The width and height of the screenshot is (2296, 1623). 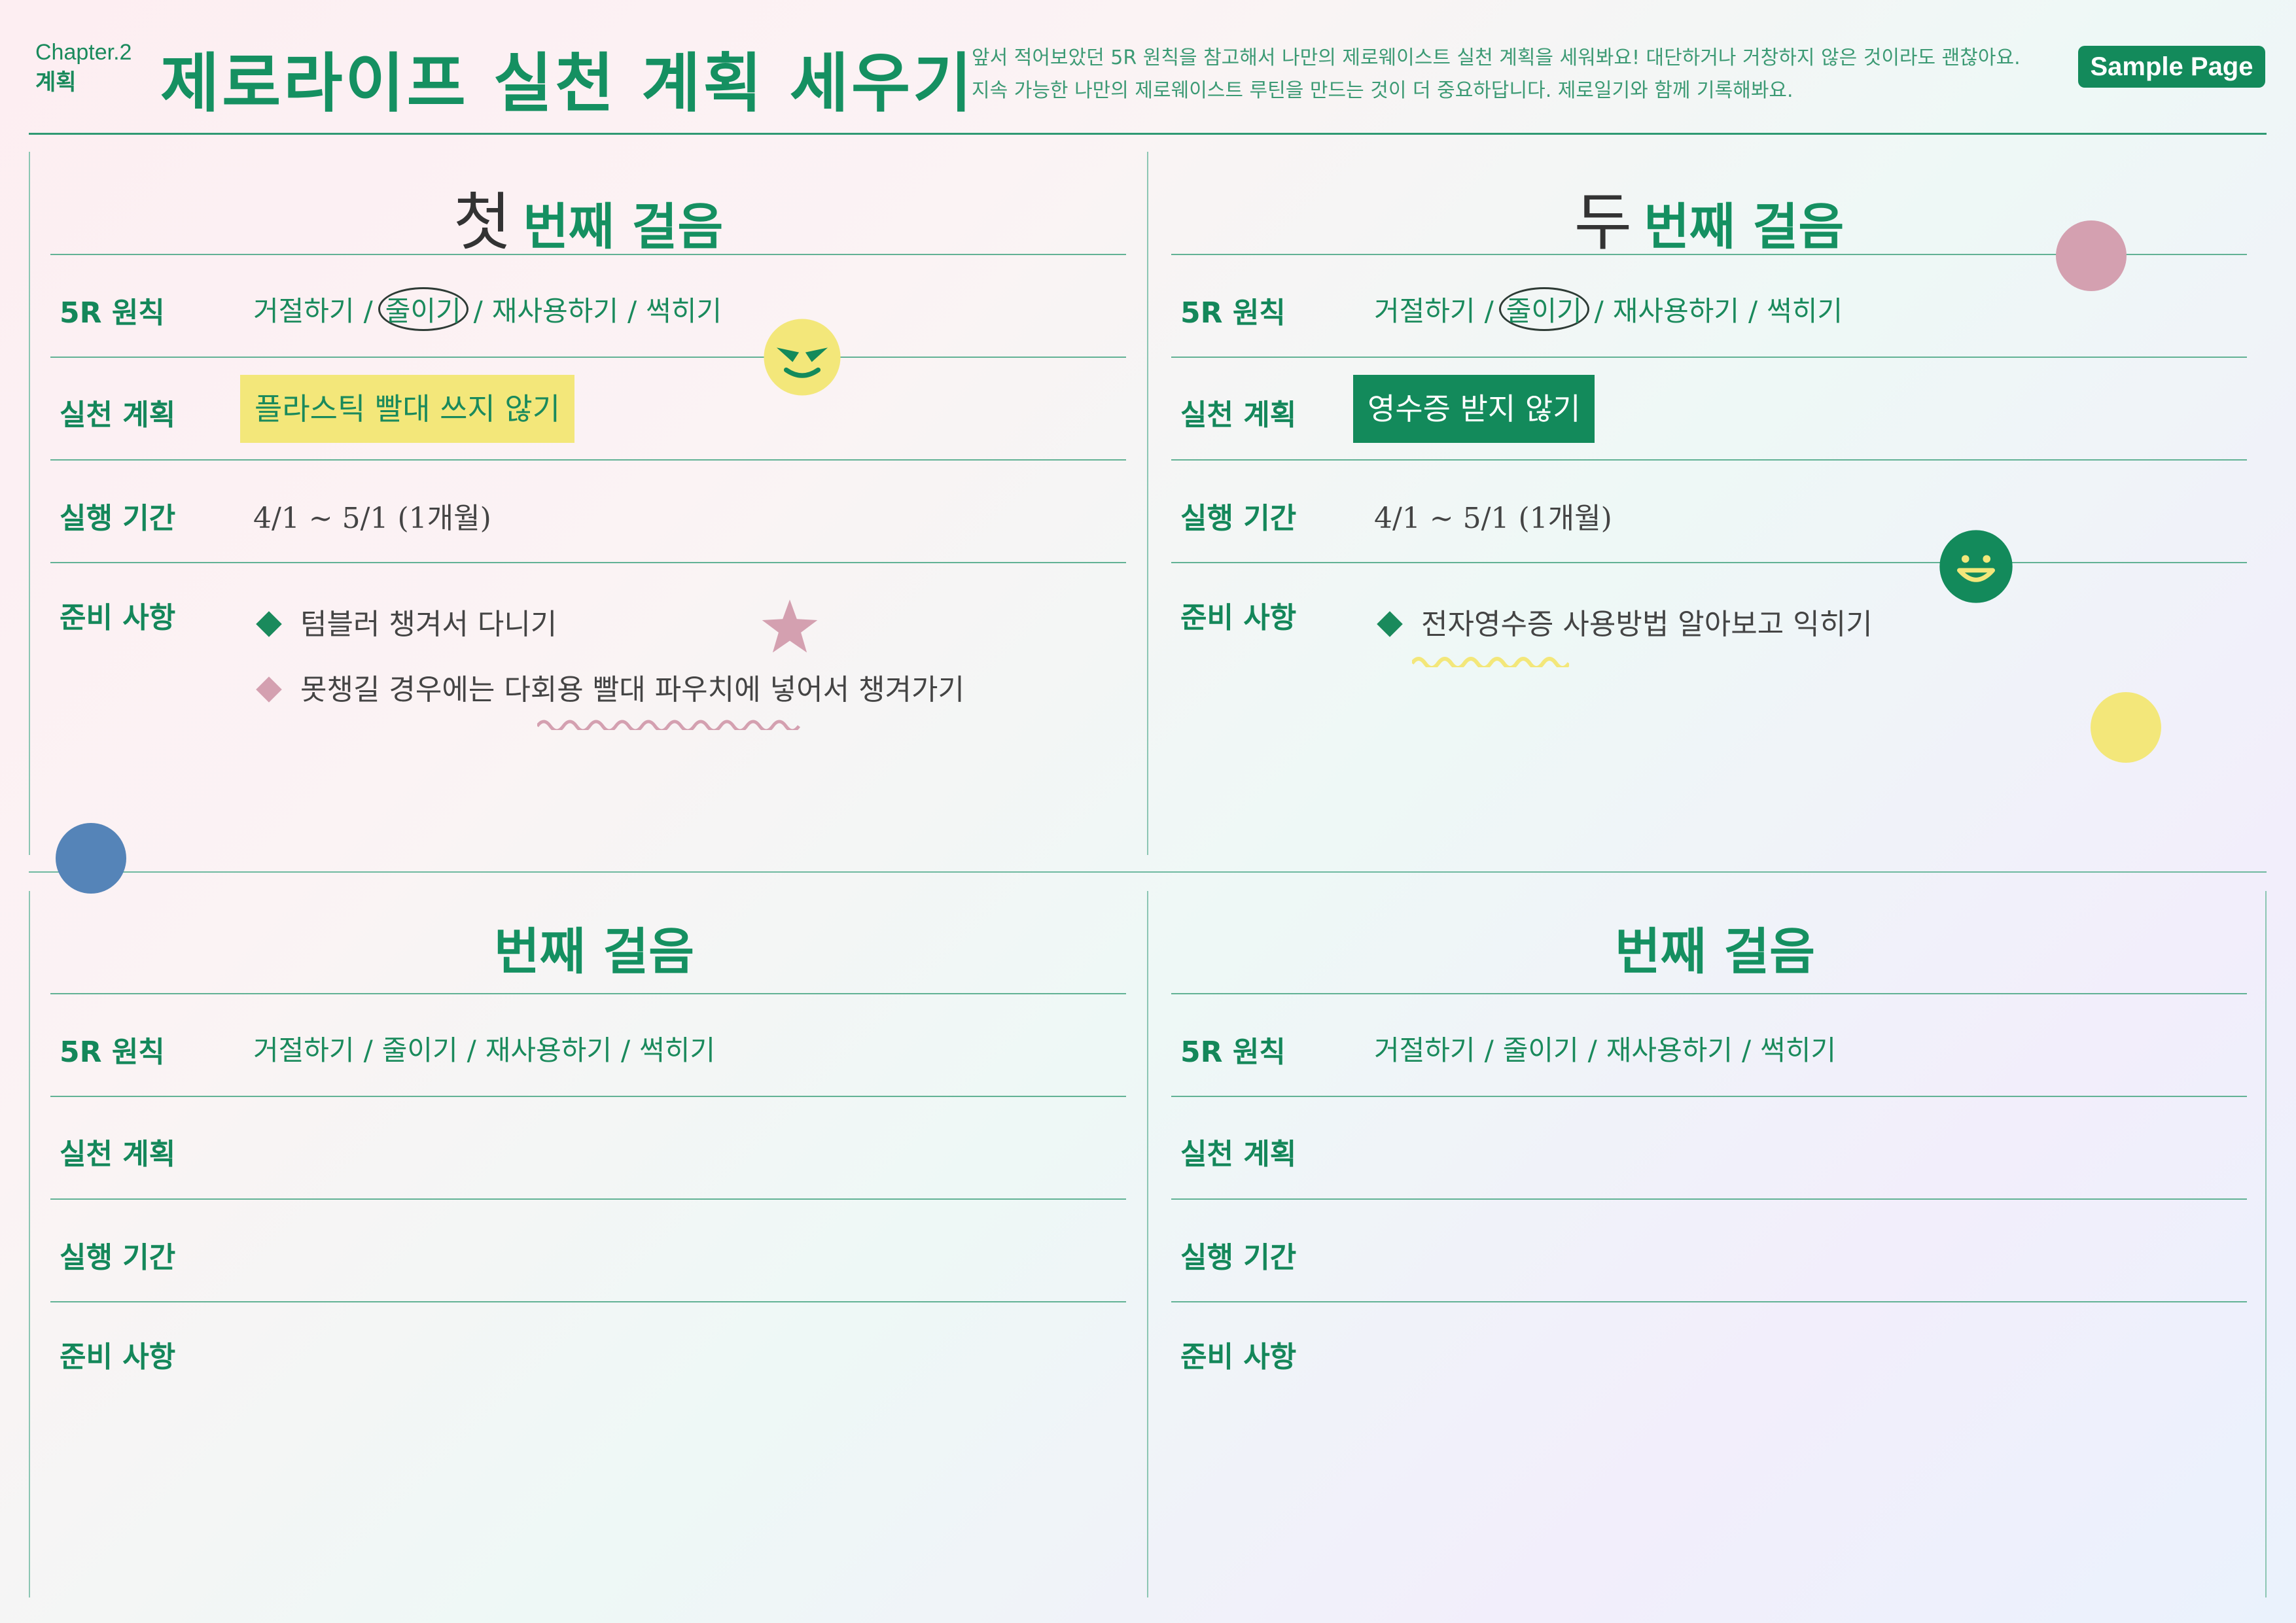 I want to click on prep-item-text: 전자영수증 사용방법 알아보고 익히기, so click(x=1647, y=624).